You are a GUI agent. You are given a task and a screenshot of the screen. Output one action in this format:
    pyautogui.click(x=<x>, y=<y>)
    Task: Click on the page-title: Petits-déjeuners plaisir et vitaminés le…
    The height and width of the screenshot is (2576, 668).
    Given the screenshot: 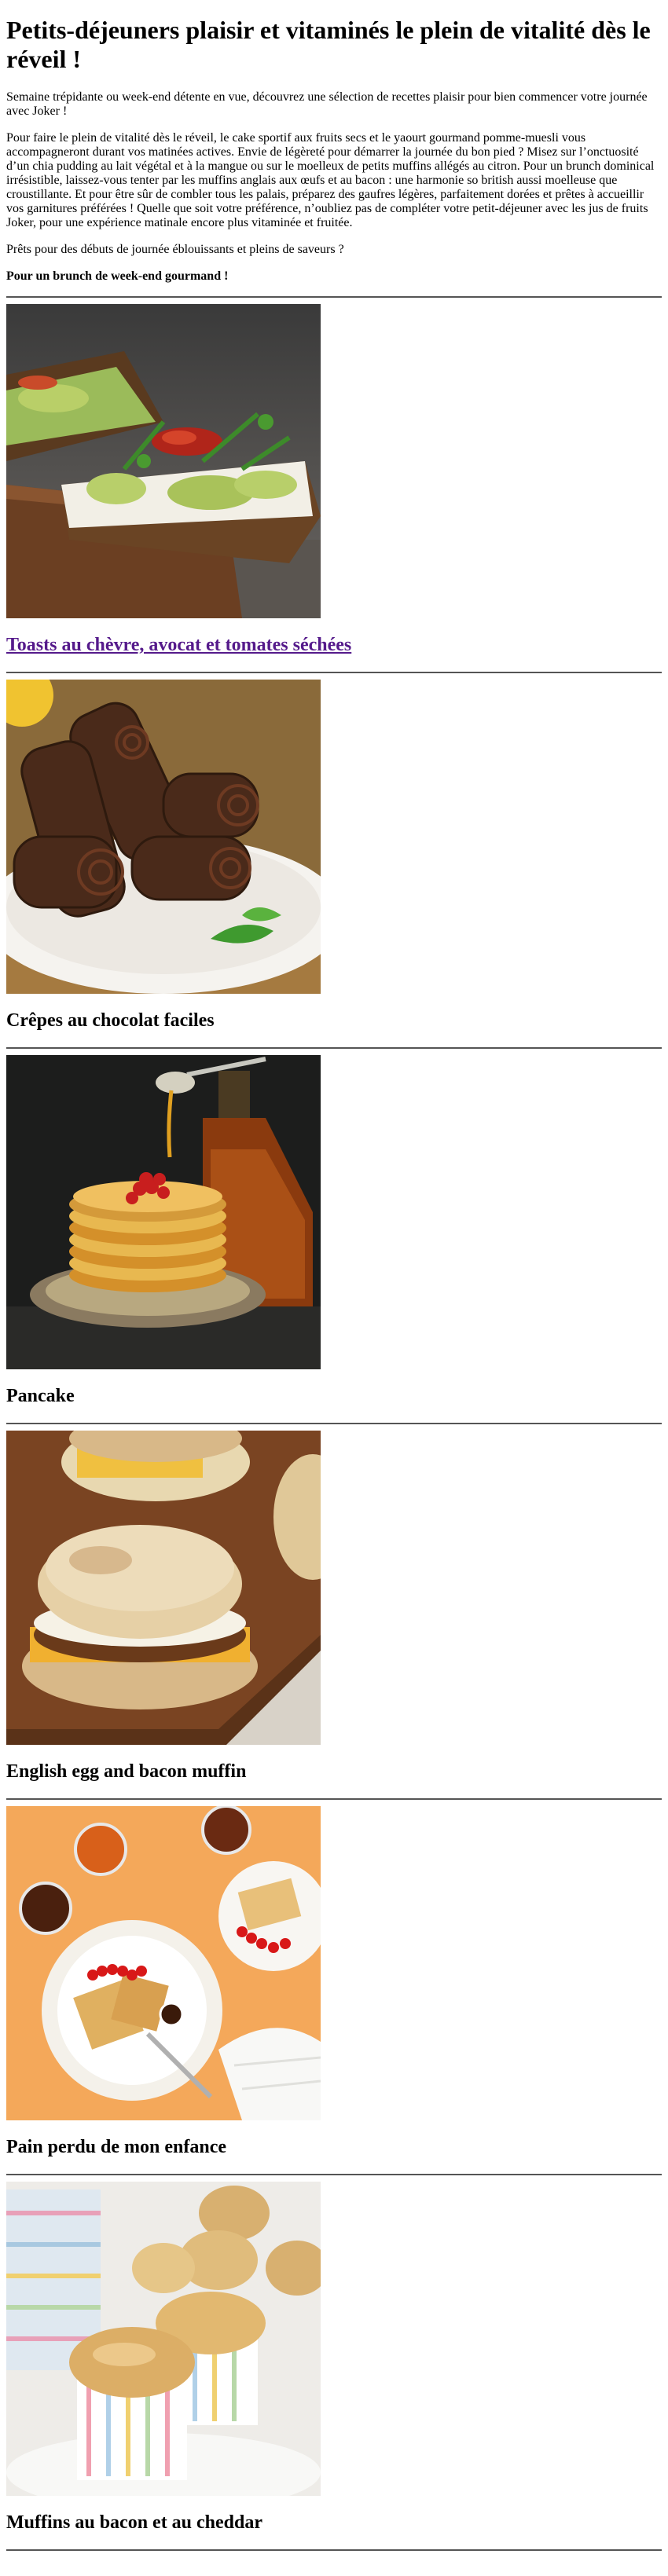 What is the action you would take?
    pyautogui.click(x=328, y=44)
    